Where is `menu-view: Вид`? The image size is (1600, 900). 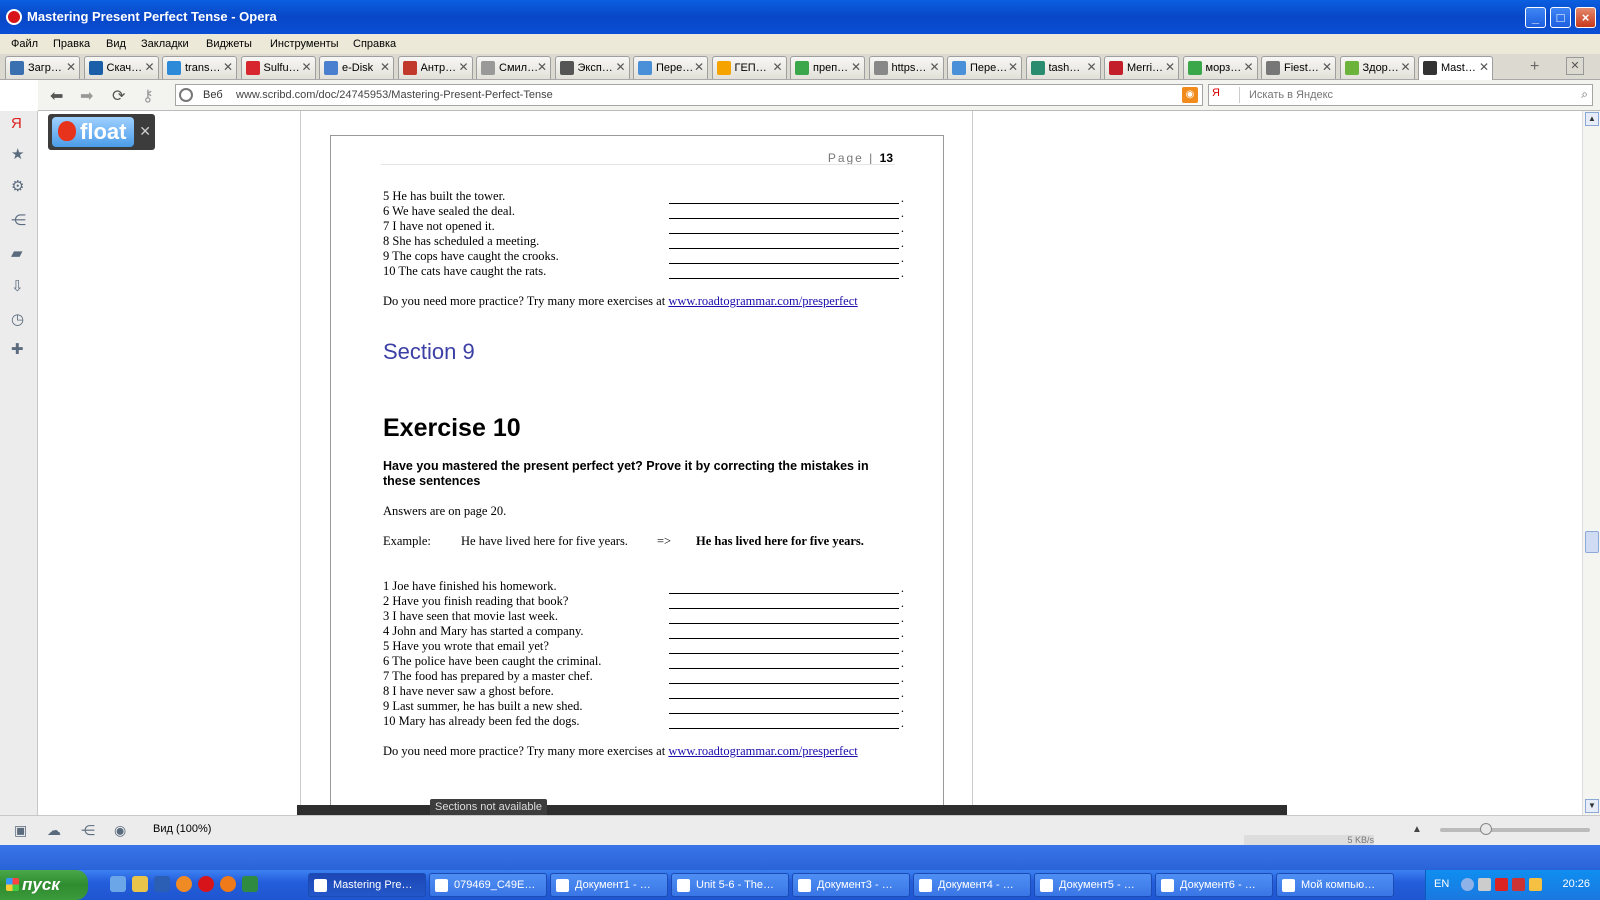 menu-view: Вид is located at coordinates (116, 44).